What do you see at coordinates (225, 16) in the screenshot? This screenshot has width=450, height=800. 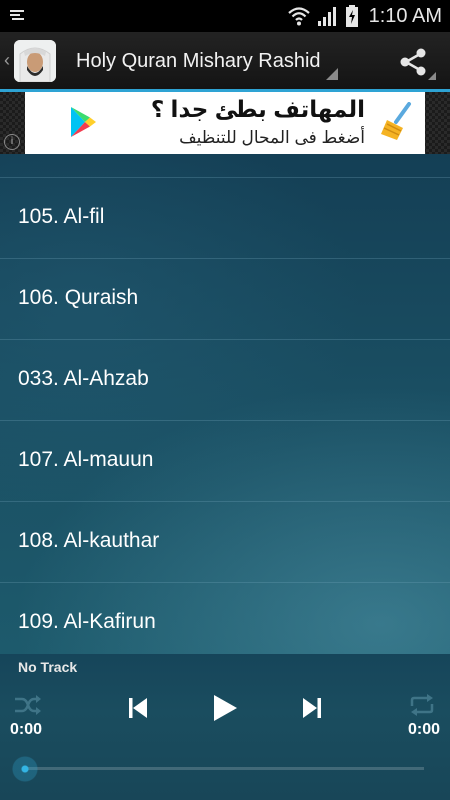 I see `status-bar: 1:10 AM` at bounding box center [225, 16].